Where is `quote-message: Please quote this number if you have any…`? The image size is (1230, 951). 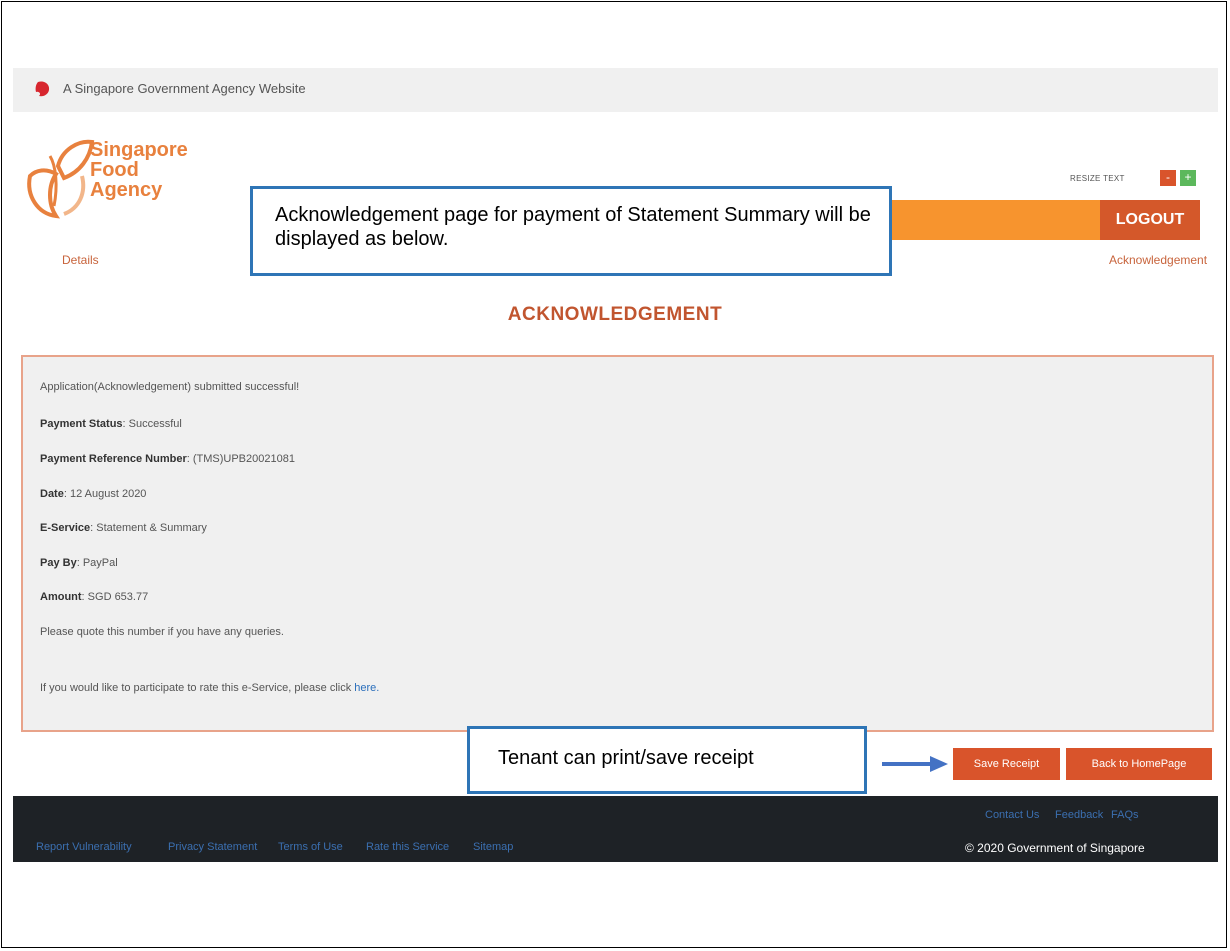
quote-message: Please quote this number if you have any… is located at coordinates (162, 632).